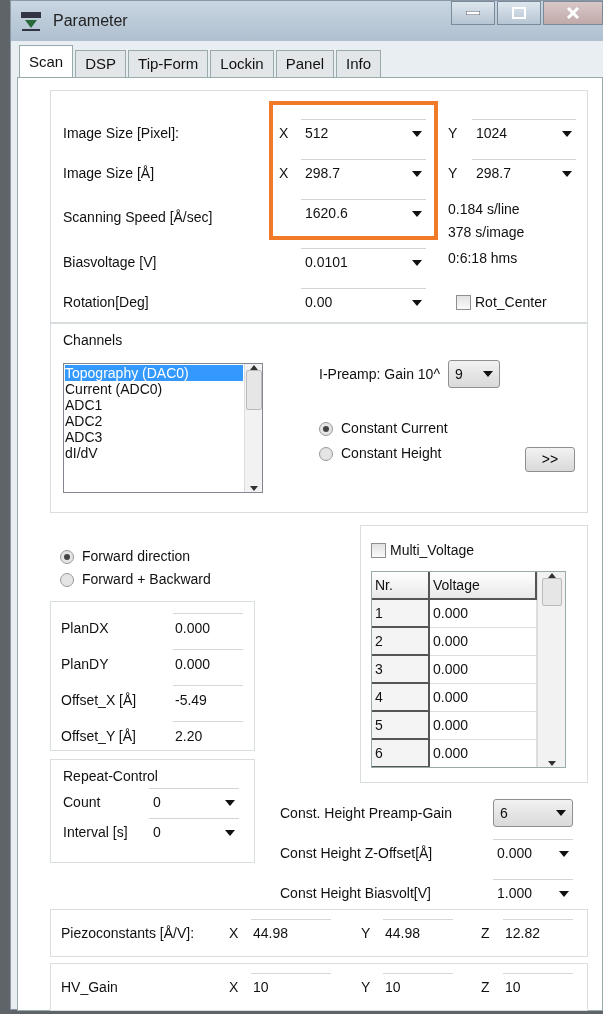 The image size is (603, 1014). What do you see at coordinates (99, 700) in the screenshot?
I see `field-label: Offset_X [Å]` at bounding box center [99, 700].